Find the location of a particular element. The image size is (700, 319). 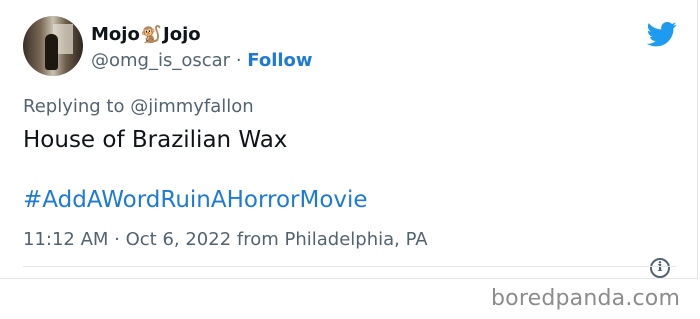

author-name-part1: Mojo is located at coordinates (115, 34).